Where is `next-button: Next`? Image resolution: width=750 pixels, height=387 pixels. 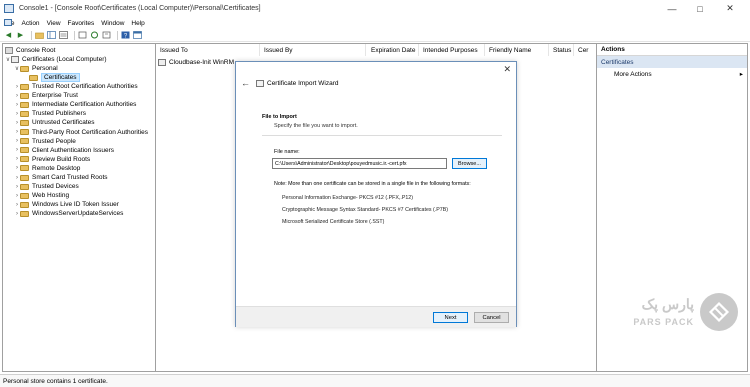
next-button: Next is located at coordinates (450, 317).